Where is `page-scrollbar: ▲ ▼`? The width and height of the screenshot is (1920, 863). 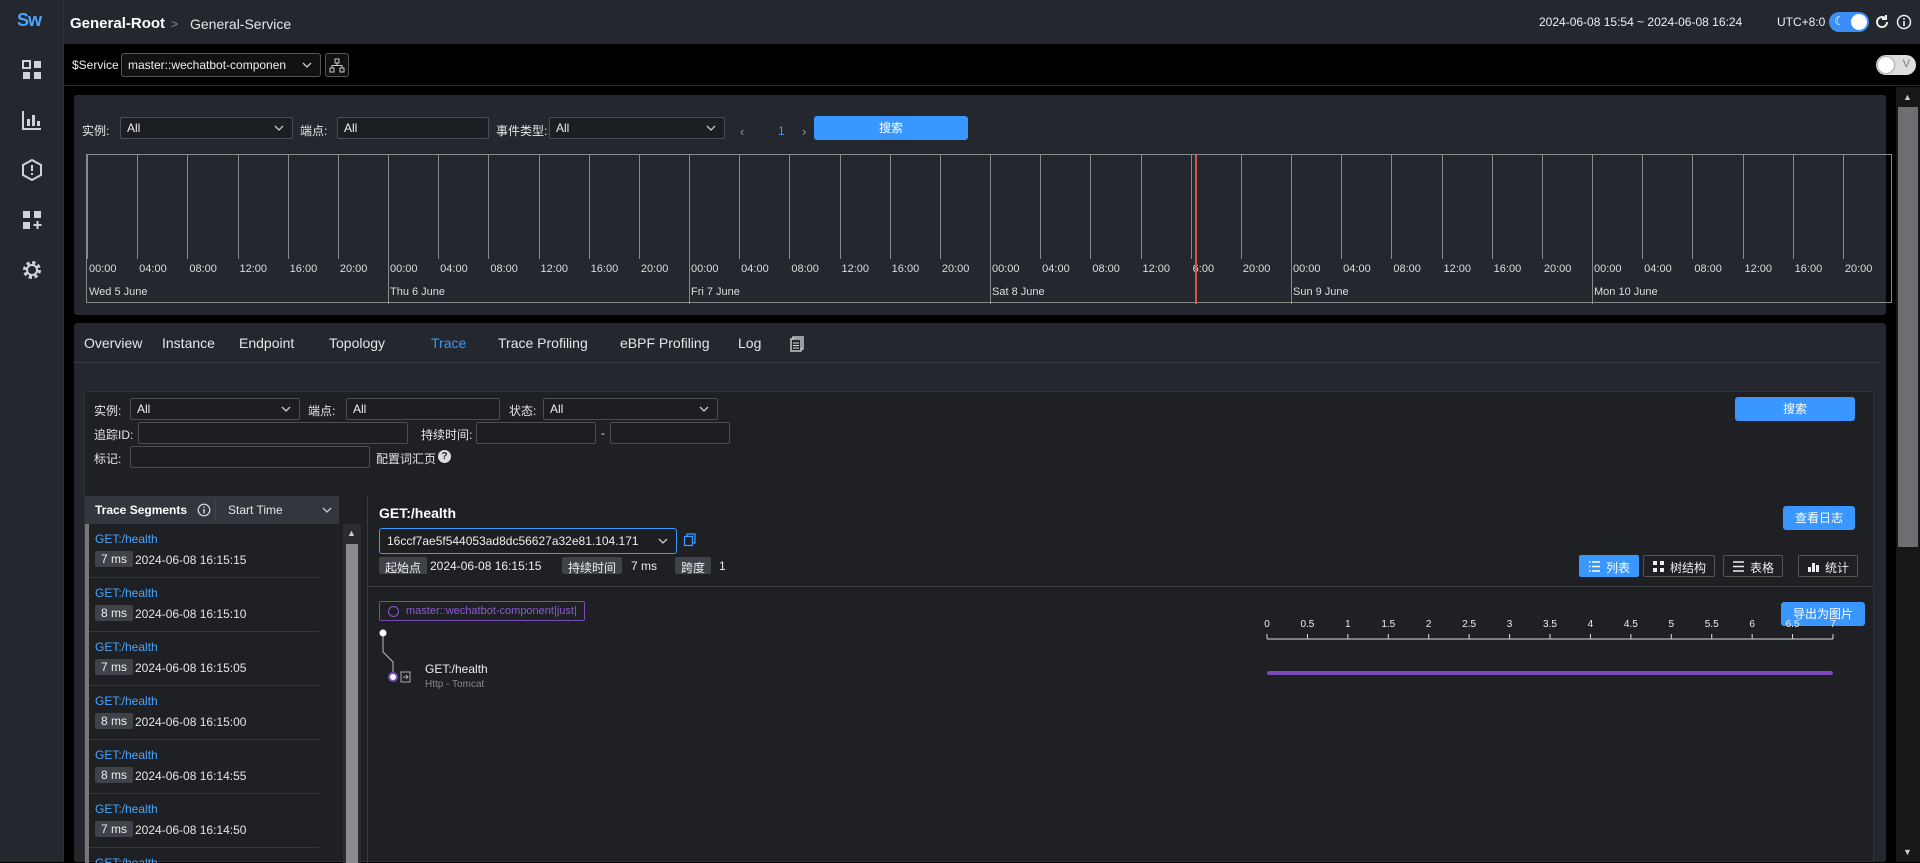
page-scrollbar: ▲ ▼ is located at coordinates (1908, 474).